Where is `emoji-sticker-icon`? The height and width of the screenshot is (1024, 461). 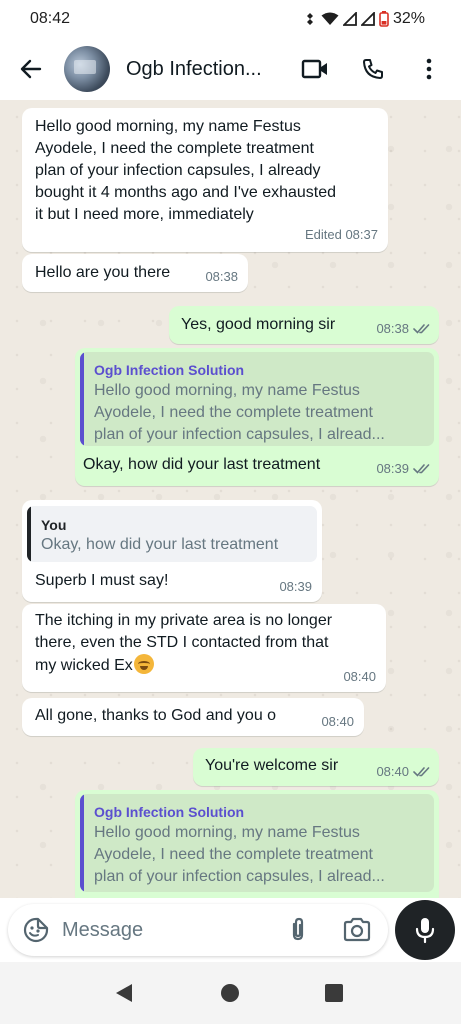 emoji-sticker-icon is located at coordinates (36, 930).